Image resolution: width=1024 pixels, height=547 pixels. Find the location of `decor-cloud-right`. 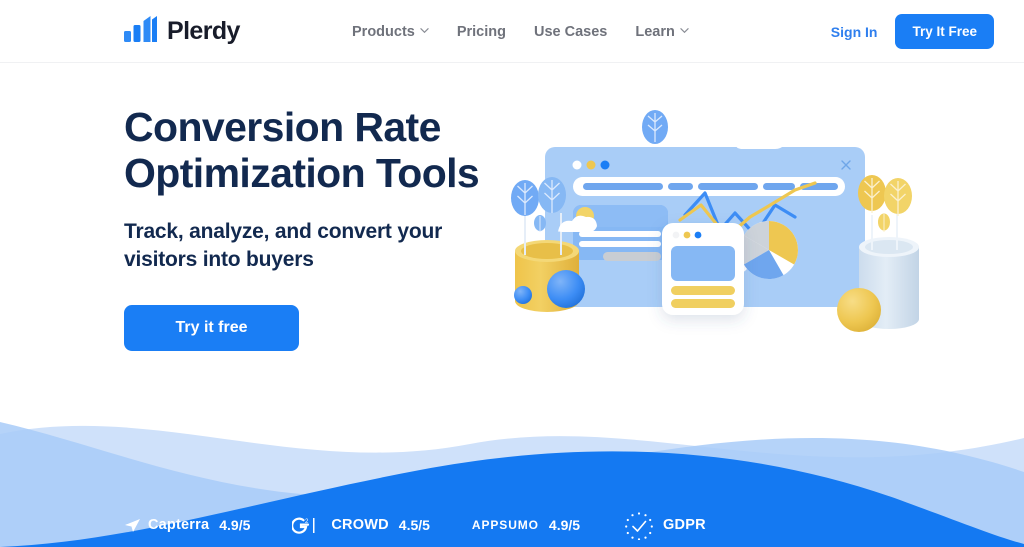

decor-cloud-right is located at coordinates (882, 134).